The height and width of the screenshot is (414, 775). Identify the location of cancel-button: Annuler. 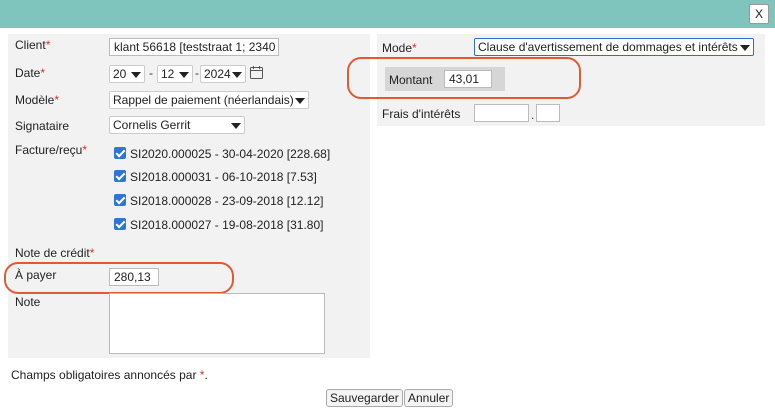
(429, 398).